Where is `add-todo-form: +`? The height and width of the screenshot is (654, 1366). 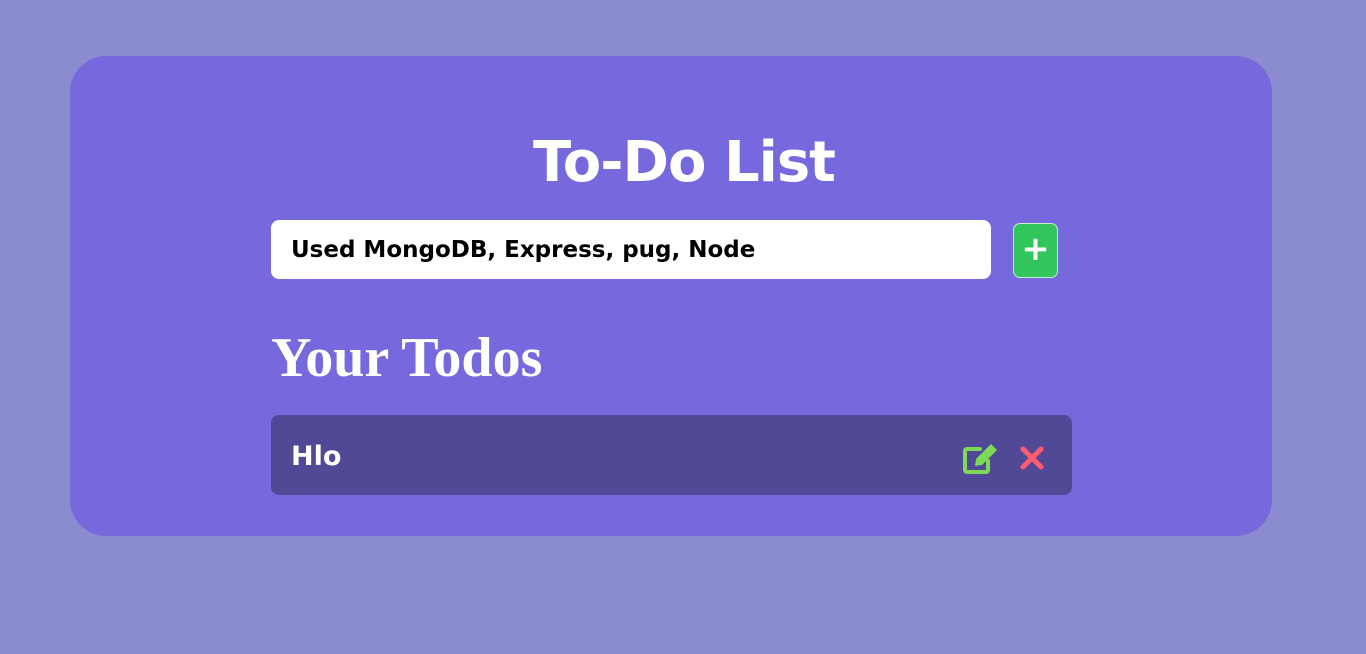 add-todo-form: + is located at coordinates (666, 250).